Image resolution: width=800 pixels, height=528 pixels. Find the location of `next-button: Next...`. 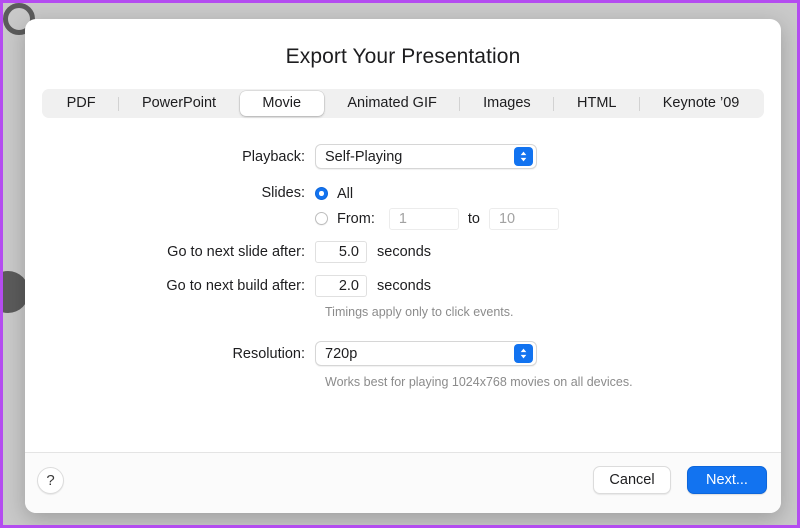

next-button: Next... is located at coordinates (727, 480).